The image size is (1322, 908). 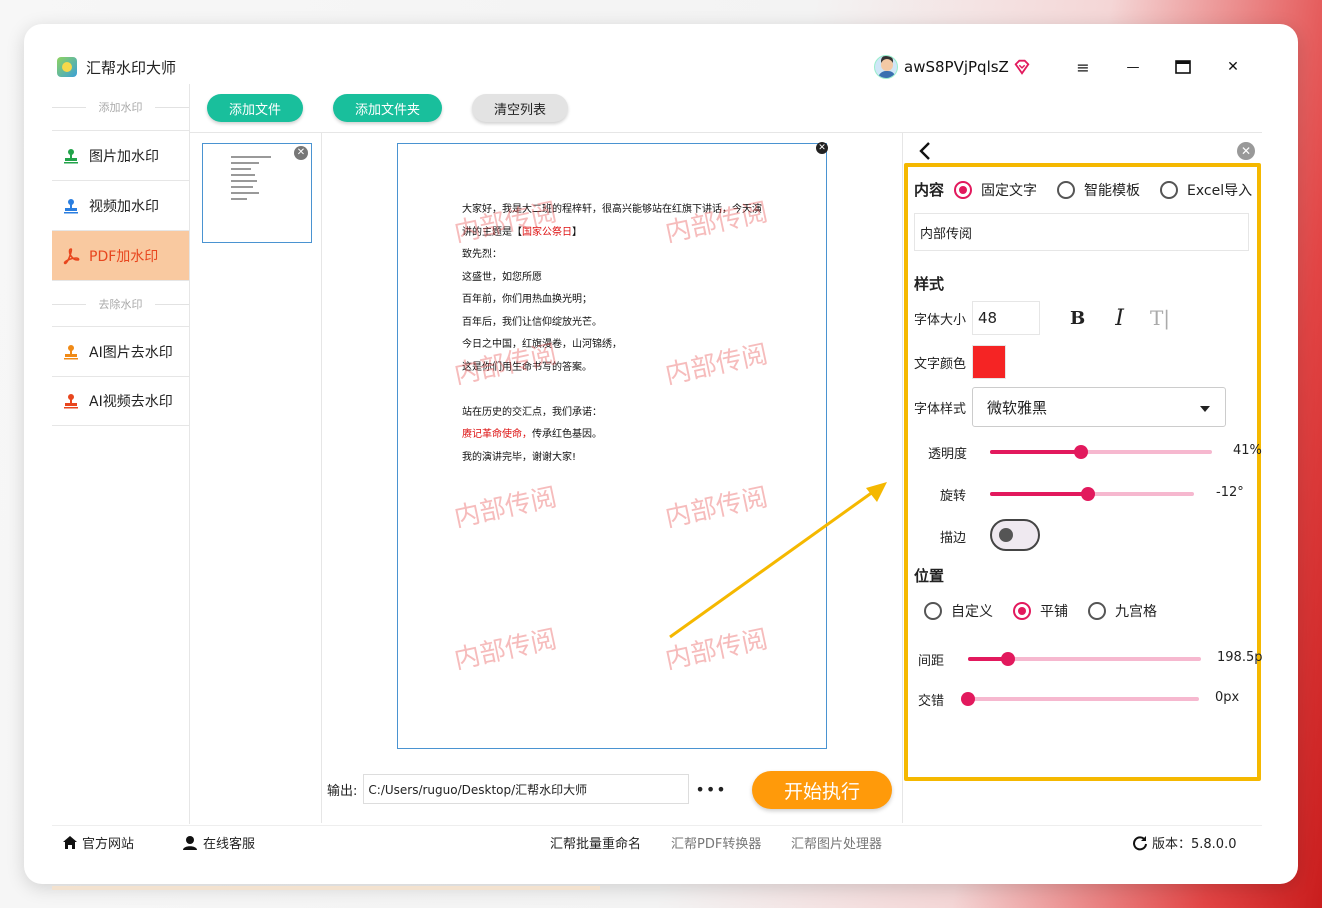 I want to click on doc-blank-line, so click(x=617, y=390).